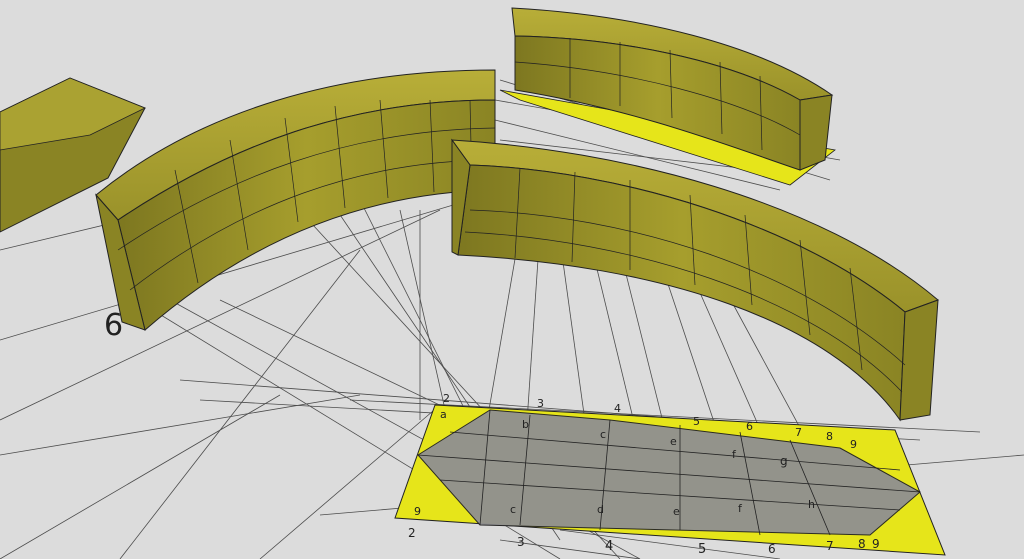 This screenshot has width=1024, height=559. What do you see at coordinates (513, 509) in the screenshot?
I see `label-c: c` at bounding box center [513, 509].